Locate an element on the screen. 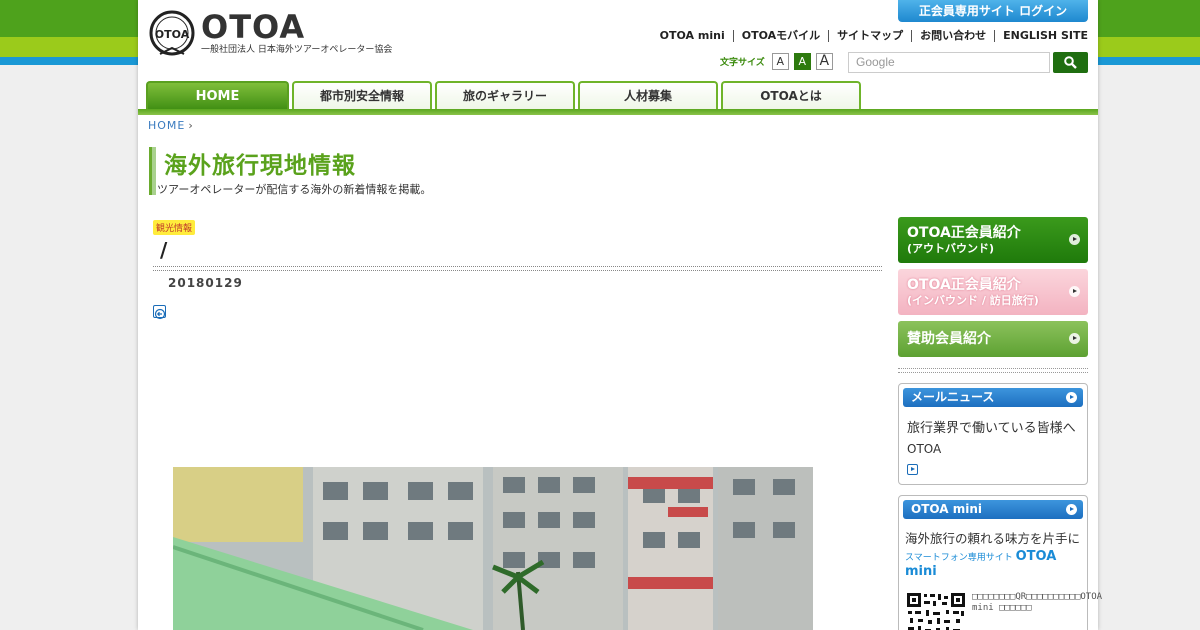  article-title: / is located at coordinates (164, 250).